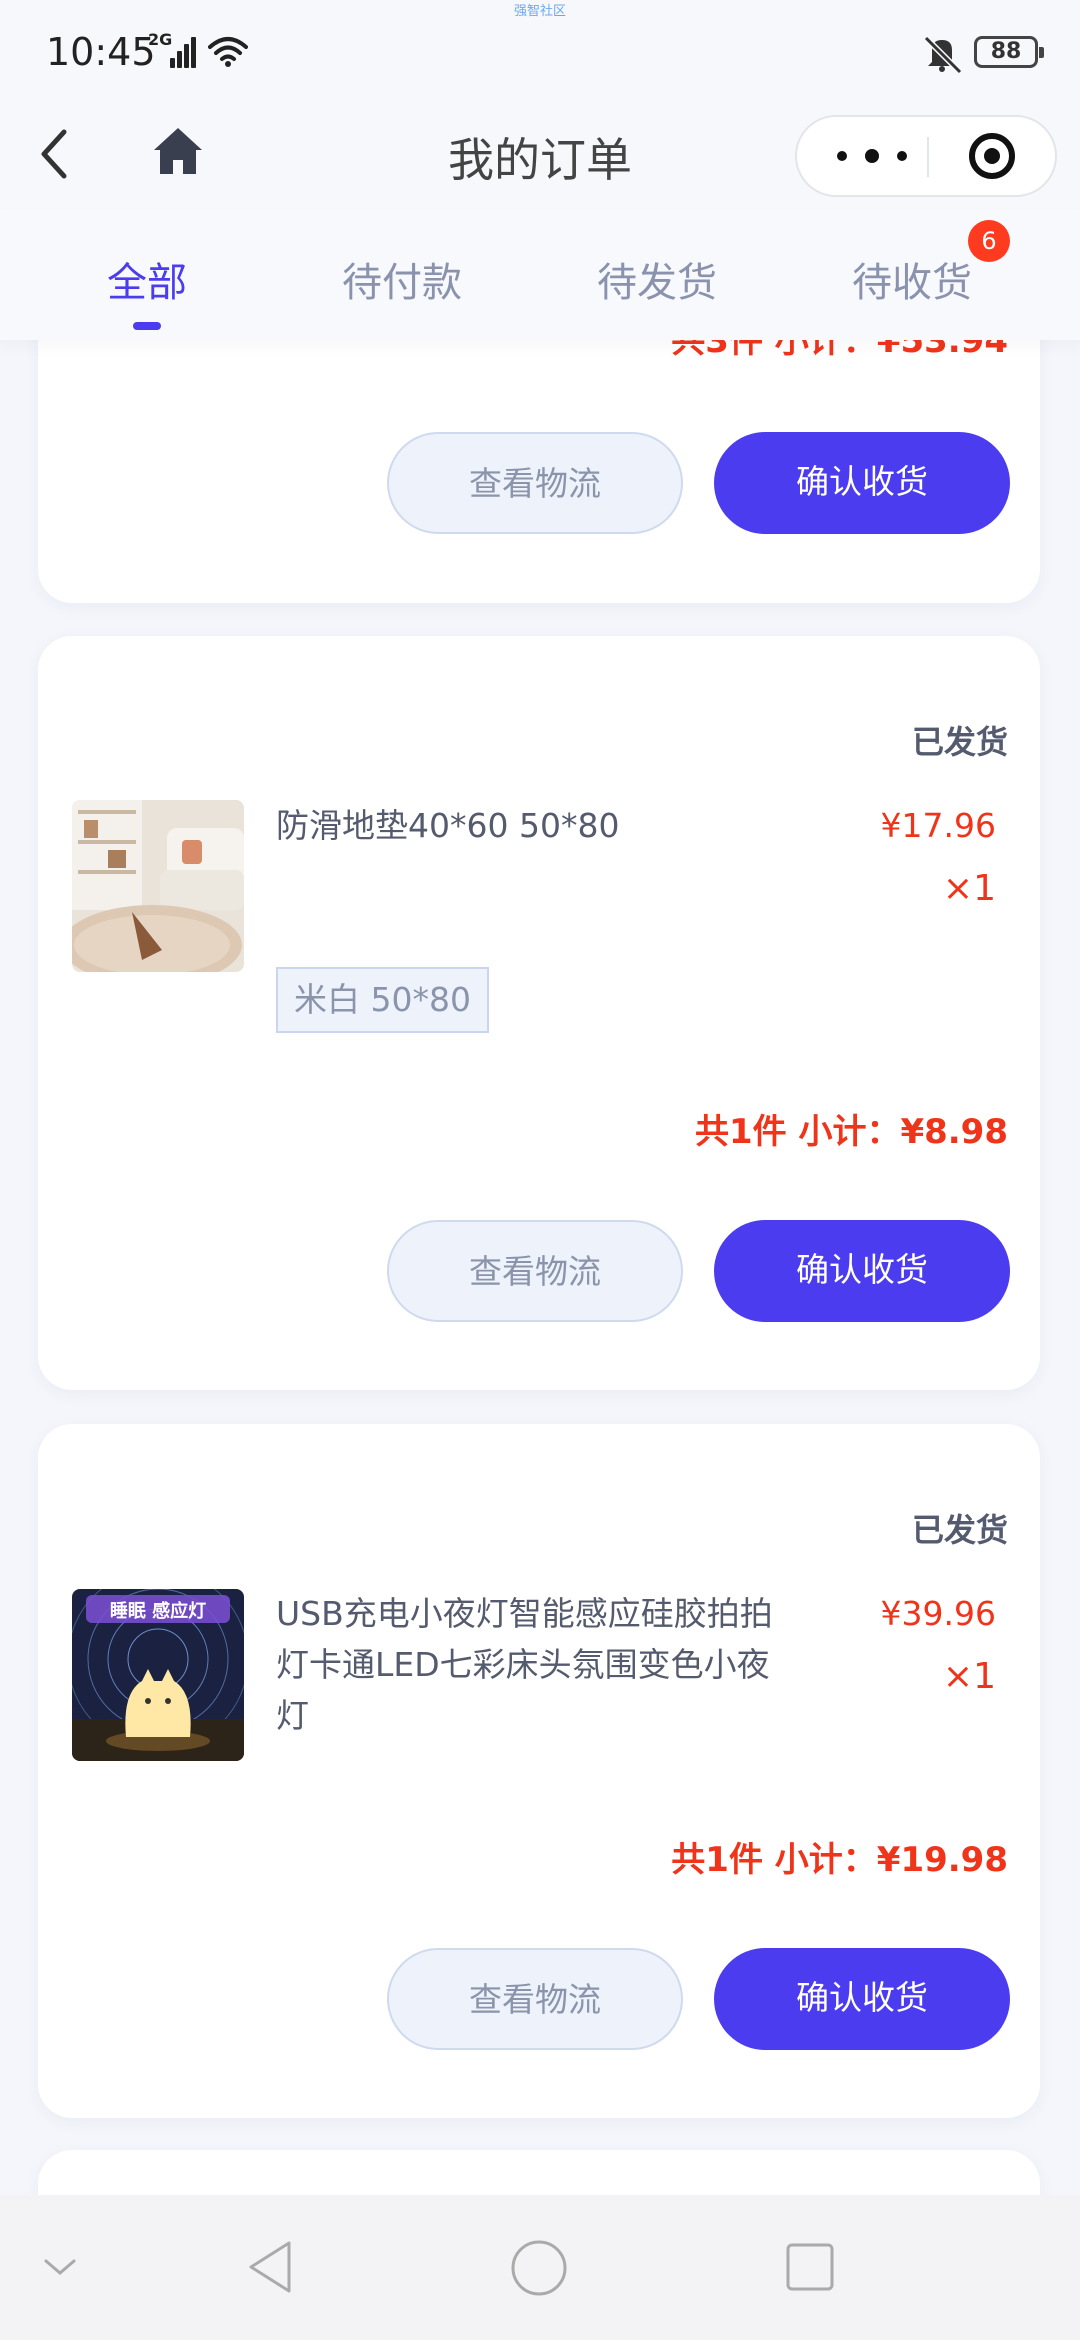 The height and width of the screenshot is (2340, 1080). Describe the element at coordinates (382, 1000) in the screenshot. I see `product-sku: 米白 50*80` at that location.